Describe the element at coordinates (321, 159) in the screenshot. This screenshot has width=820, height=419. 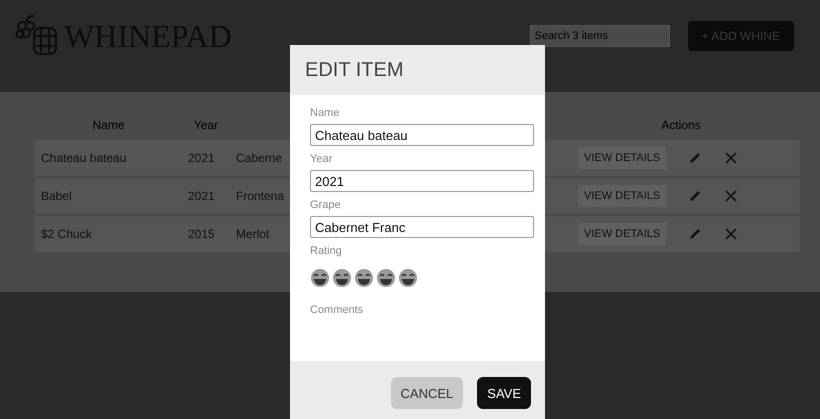
I see `field-label: Year` at that location.